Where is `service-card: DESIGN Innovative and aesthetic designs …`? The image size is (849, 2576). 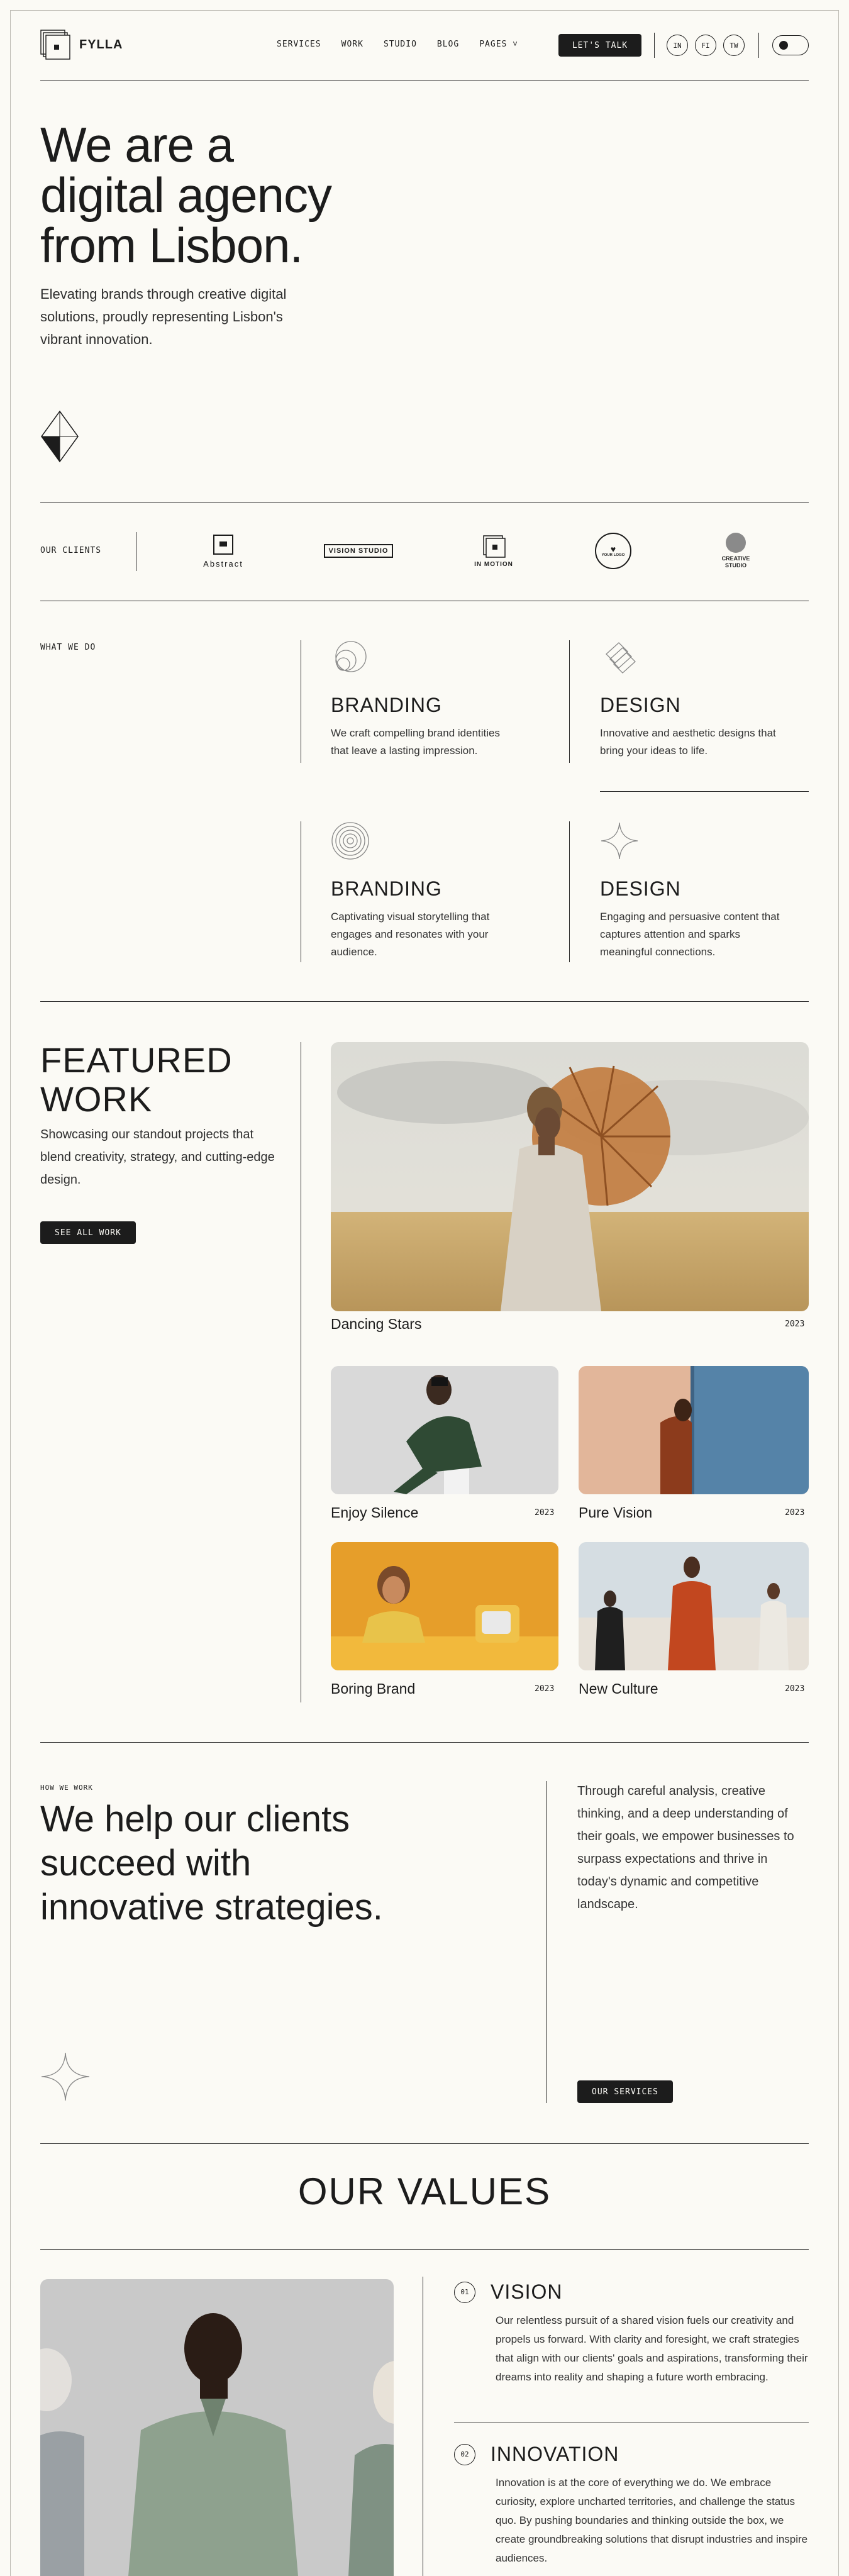 service-card: DESIGN Innovative and aesthetic designs … is located at coordinates (703, 700).